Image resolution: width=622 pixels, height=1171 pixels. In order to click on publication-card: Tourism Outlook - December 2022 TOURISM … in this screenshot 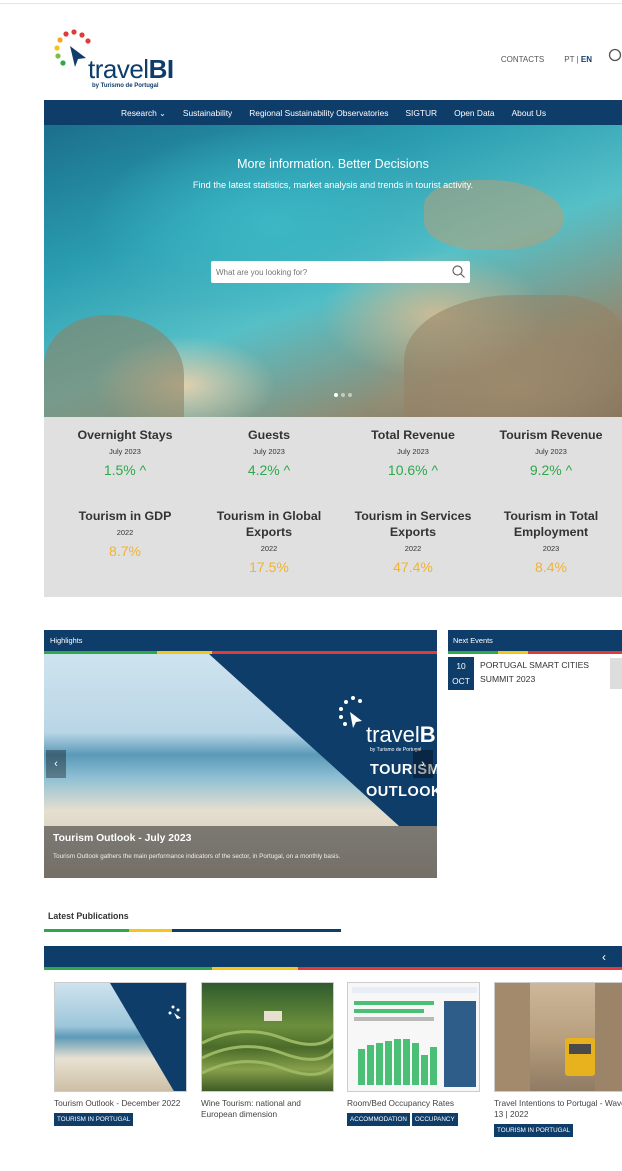, I will do `click(120, 1054)`.